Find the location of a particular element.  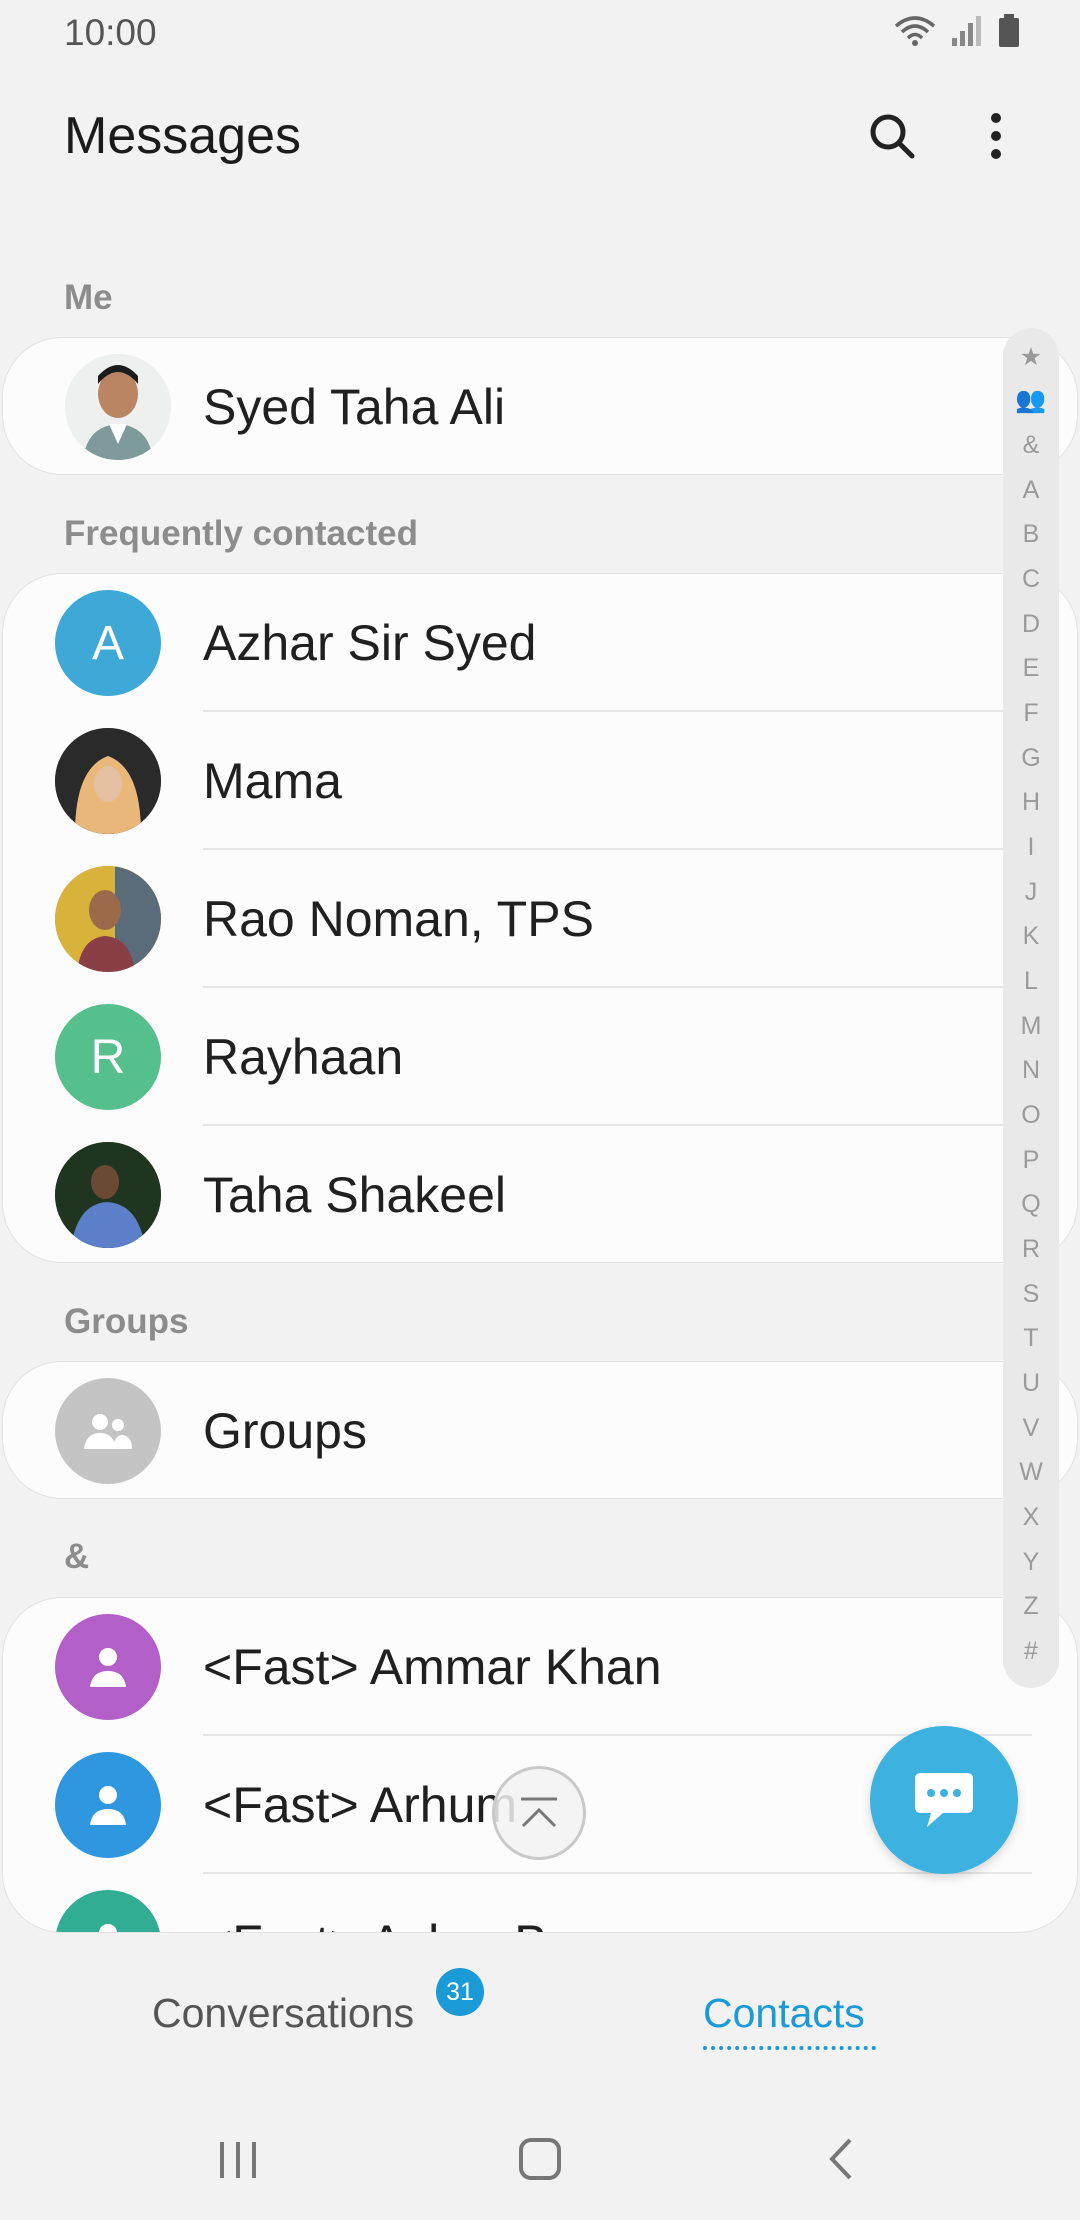

contact-name: <Fast> Asbar Burney is located at coordinates (438, 1923).